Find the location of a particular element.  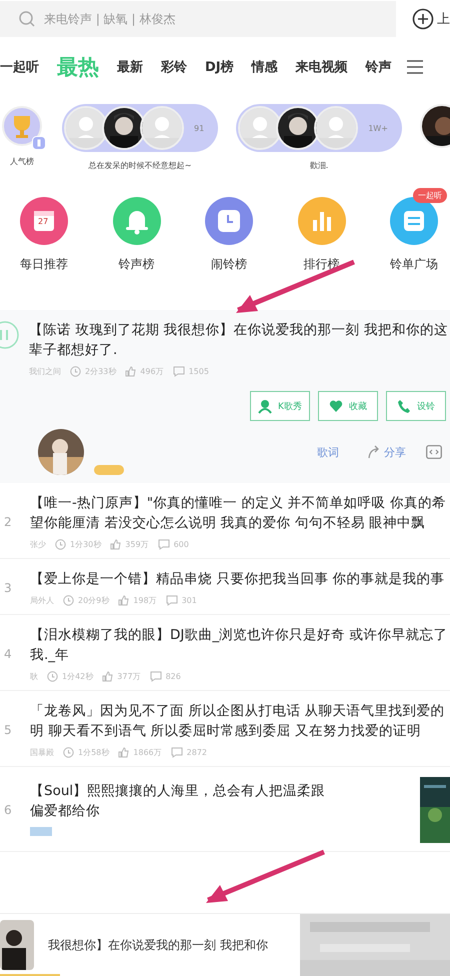

category-label: 闹铃榜 is located at coordinates (229, 264).